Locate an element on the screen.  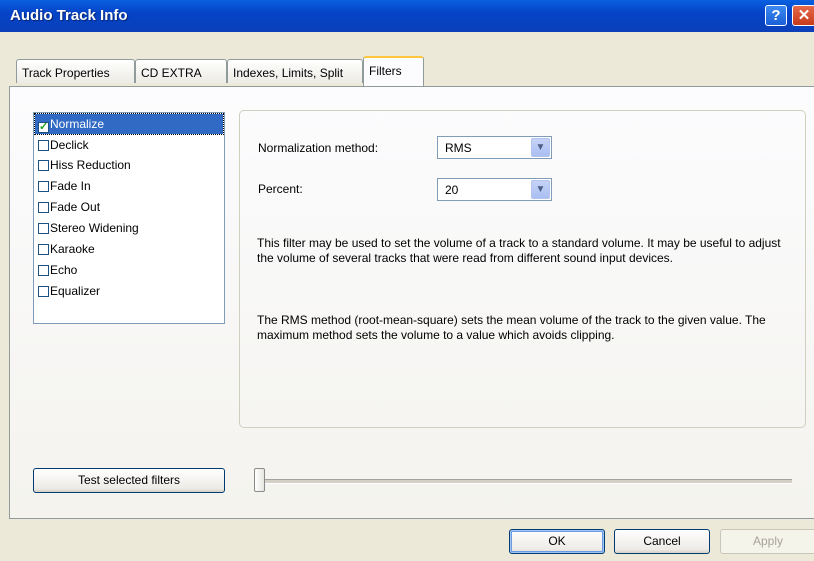
percent-select: 20 ▼ is located at coordinates (494, 189).